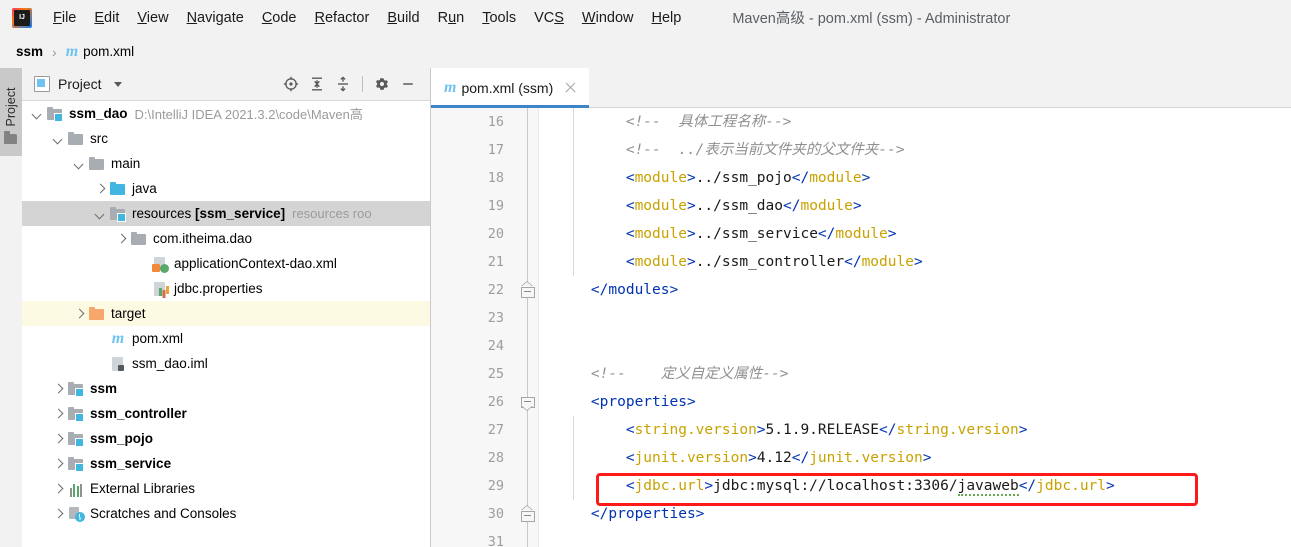 Image resolution: width=1291 pixels, height=547 pixels. What do you see at coordinates (152, 18) in the screenshot?
I see `menu-view: View` at bounding box center [152, 18].